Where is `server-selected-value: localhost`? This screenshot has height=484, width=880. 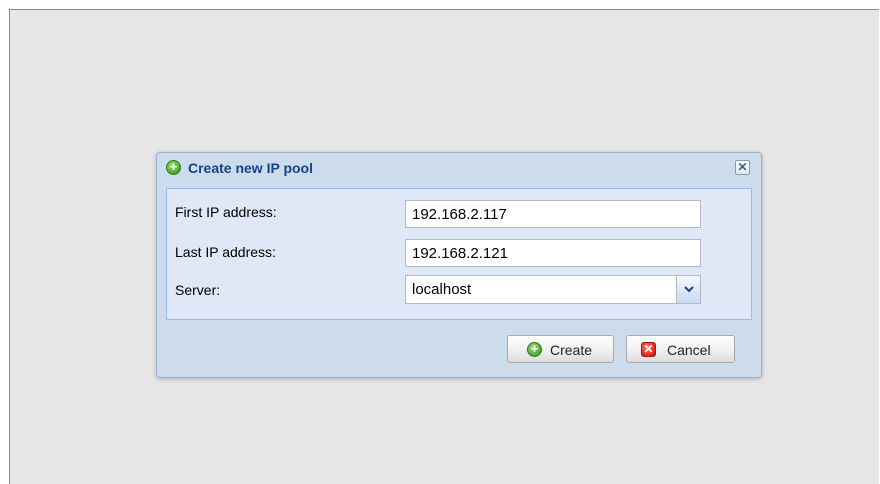 server-selected-value: localhost is located at coordinates (442, 289).